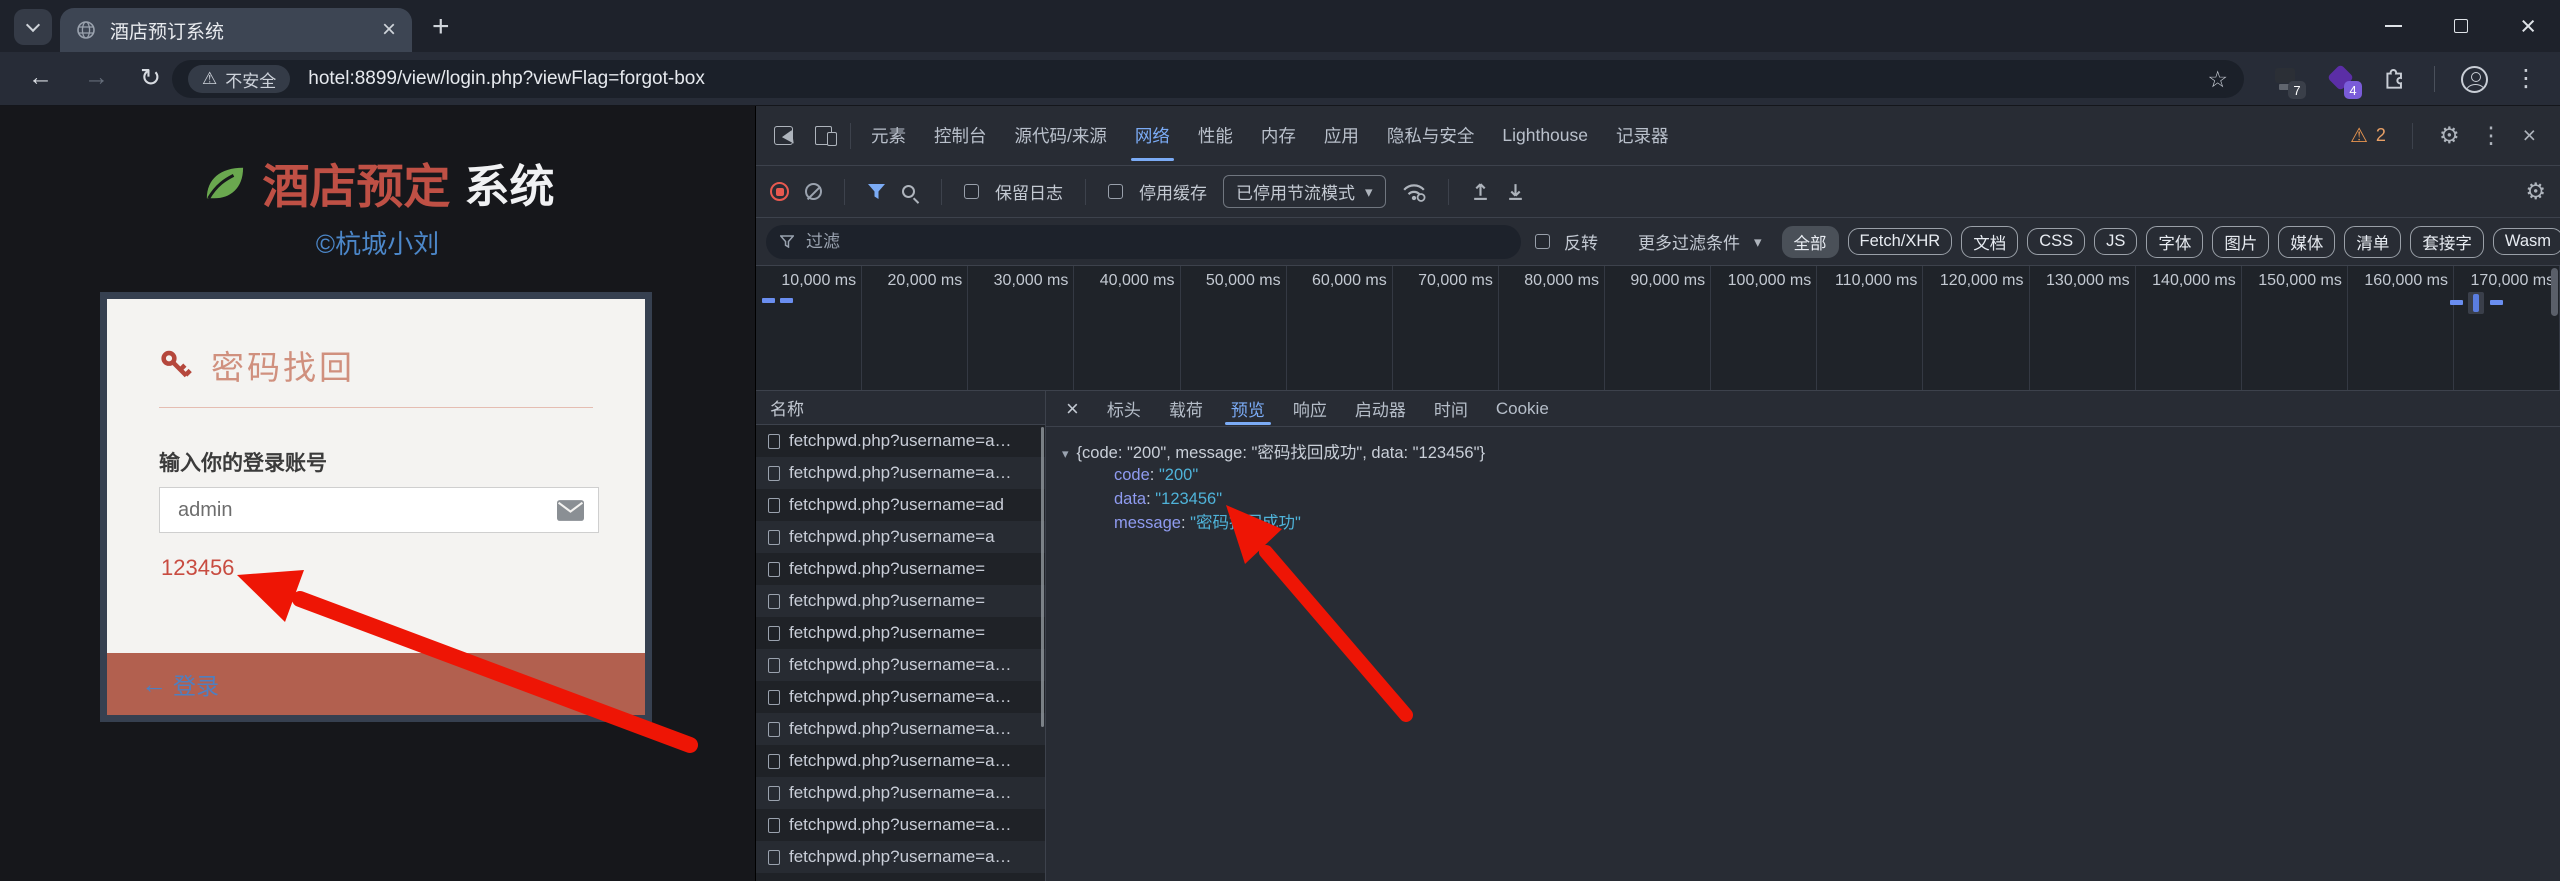  Describe the element at coordinates (2526, 241) in the screenshot. I see `chip-wasm: Wasm` at that location.